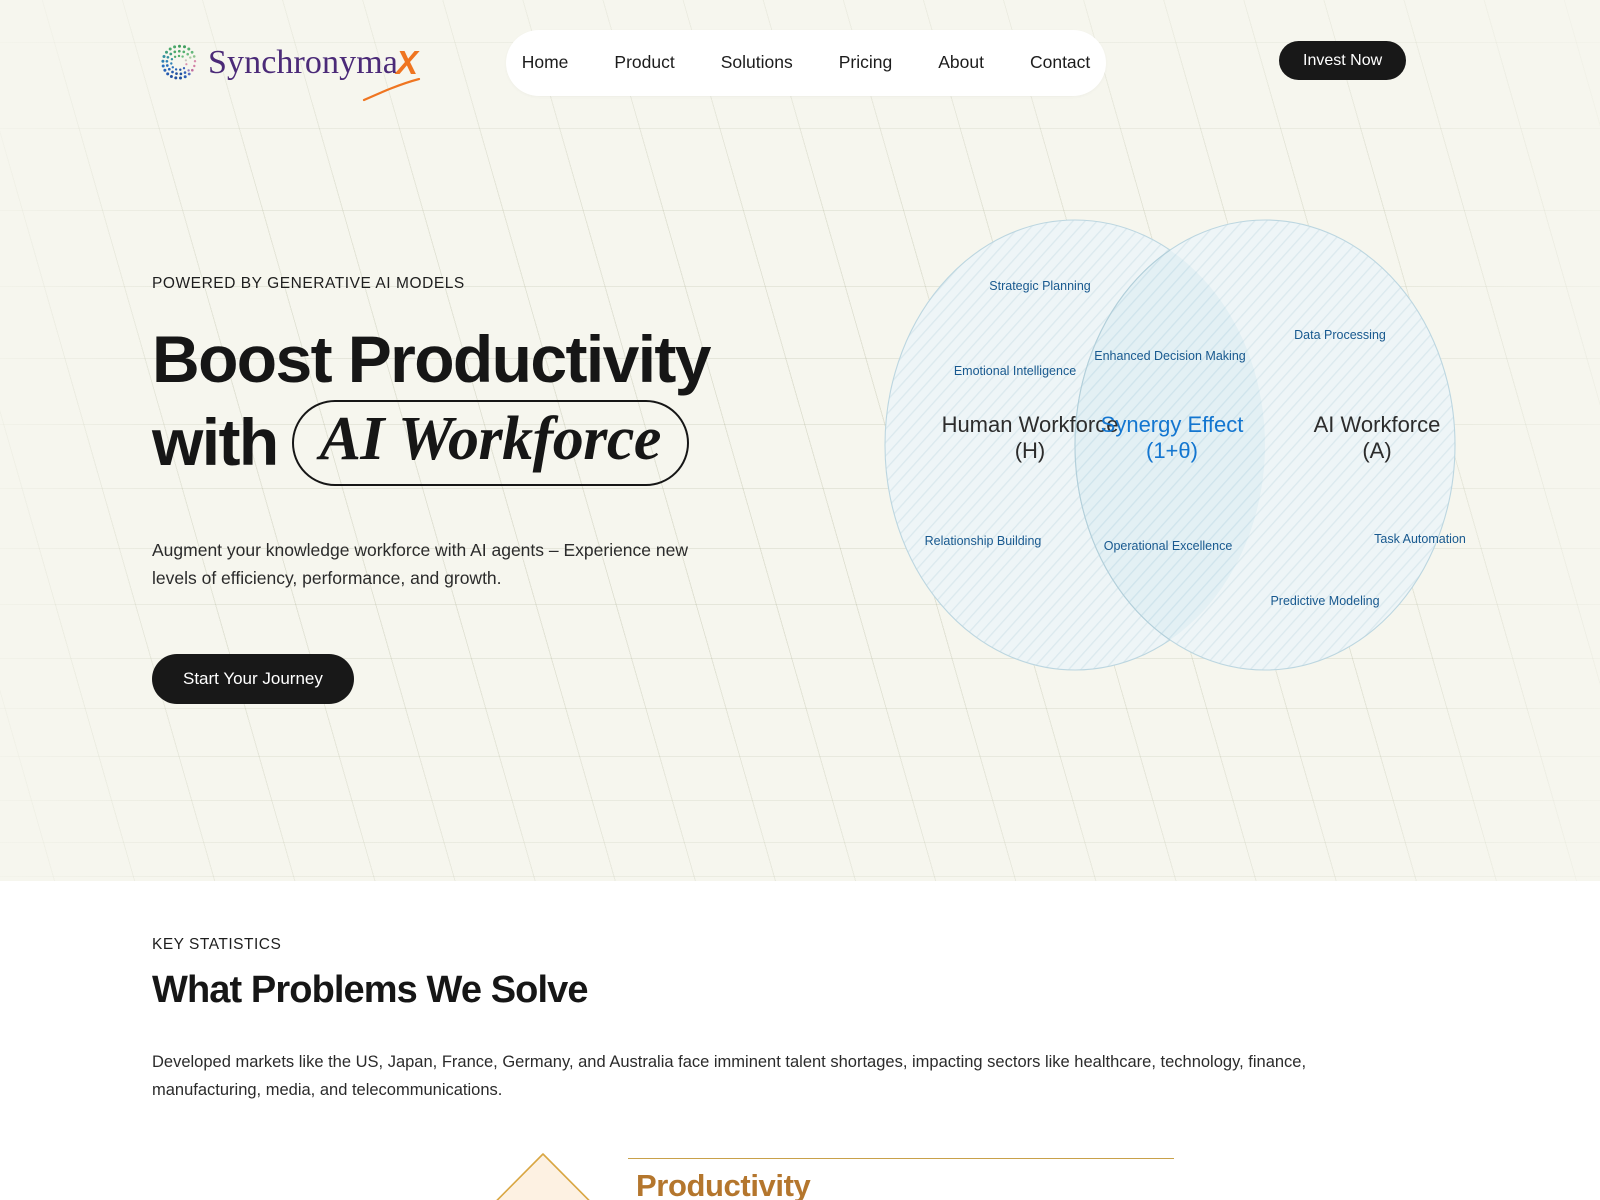 Image resolution: width=1600 pixels, height=1200 pixels. I want to click on hero-eyebrow: POWERED BY GENERATIVE AI MODELS, so click(308, 283).